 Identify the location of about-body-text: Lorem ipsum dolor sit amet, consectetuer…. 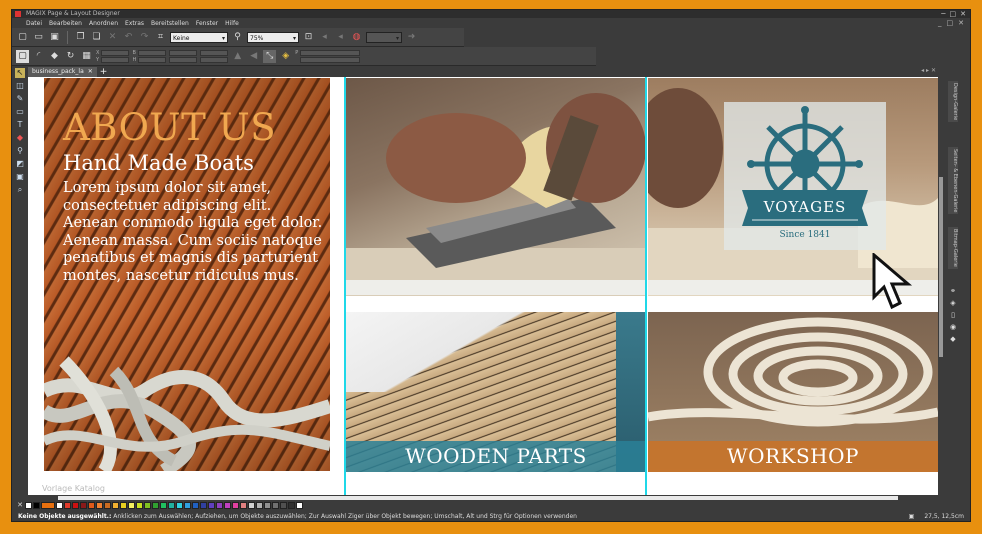
(194, 232).